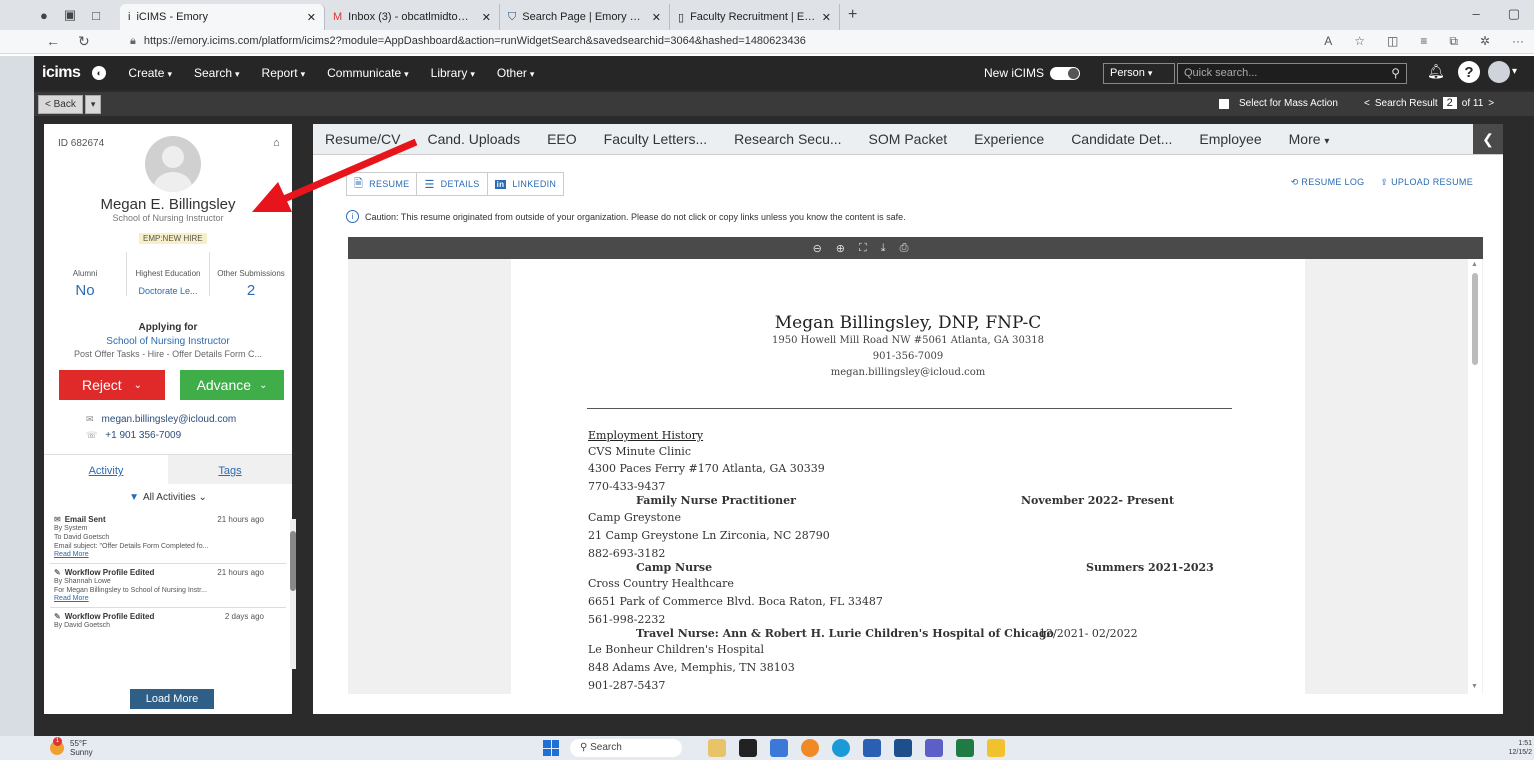  What do you see at coordinates (1518, 41) in the screenshot?
I see `more-icon: ···` at bounding box center [1518, 41].